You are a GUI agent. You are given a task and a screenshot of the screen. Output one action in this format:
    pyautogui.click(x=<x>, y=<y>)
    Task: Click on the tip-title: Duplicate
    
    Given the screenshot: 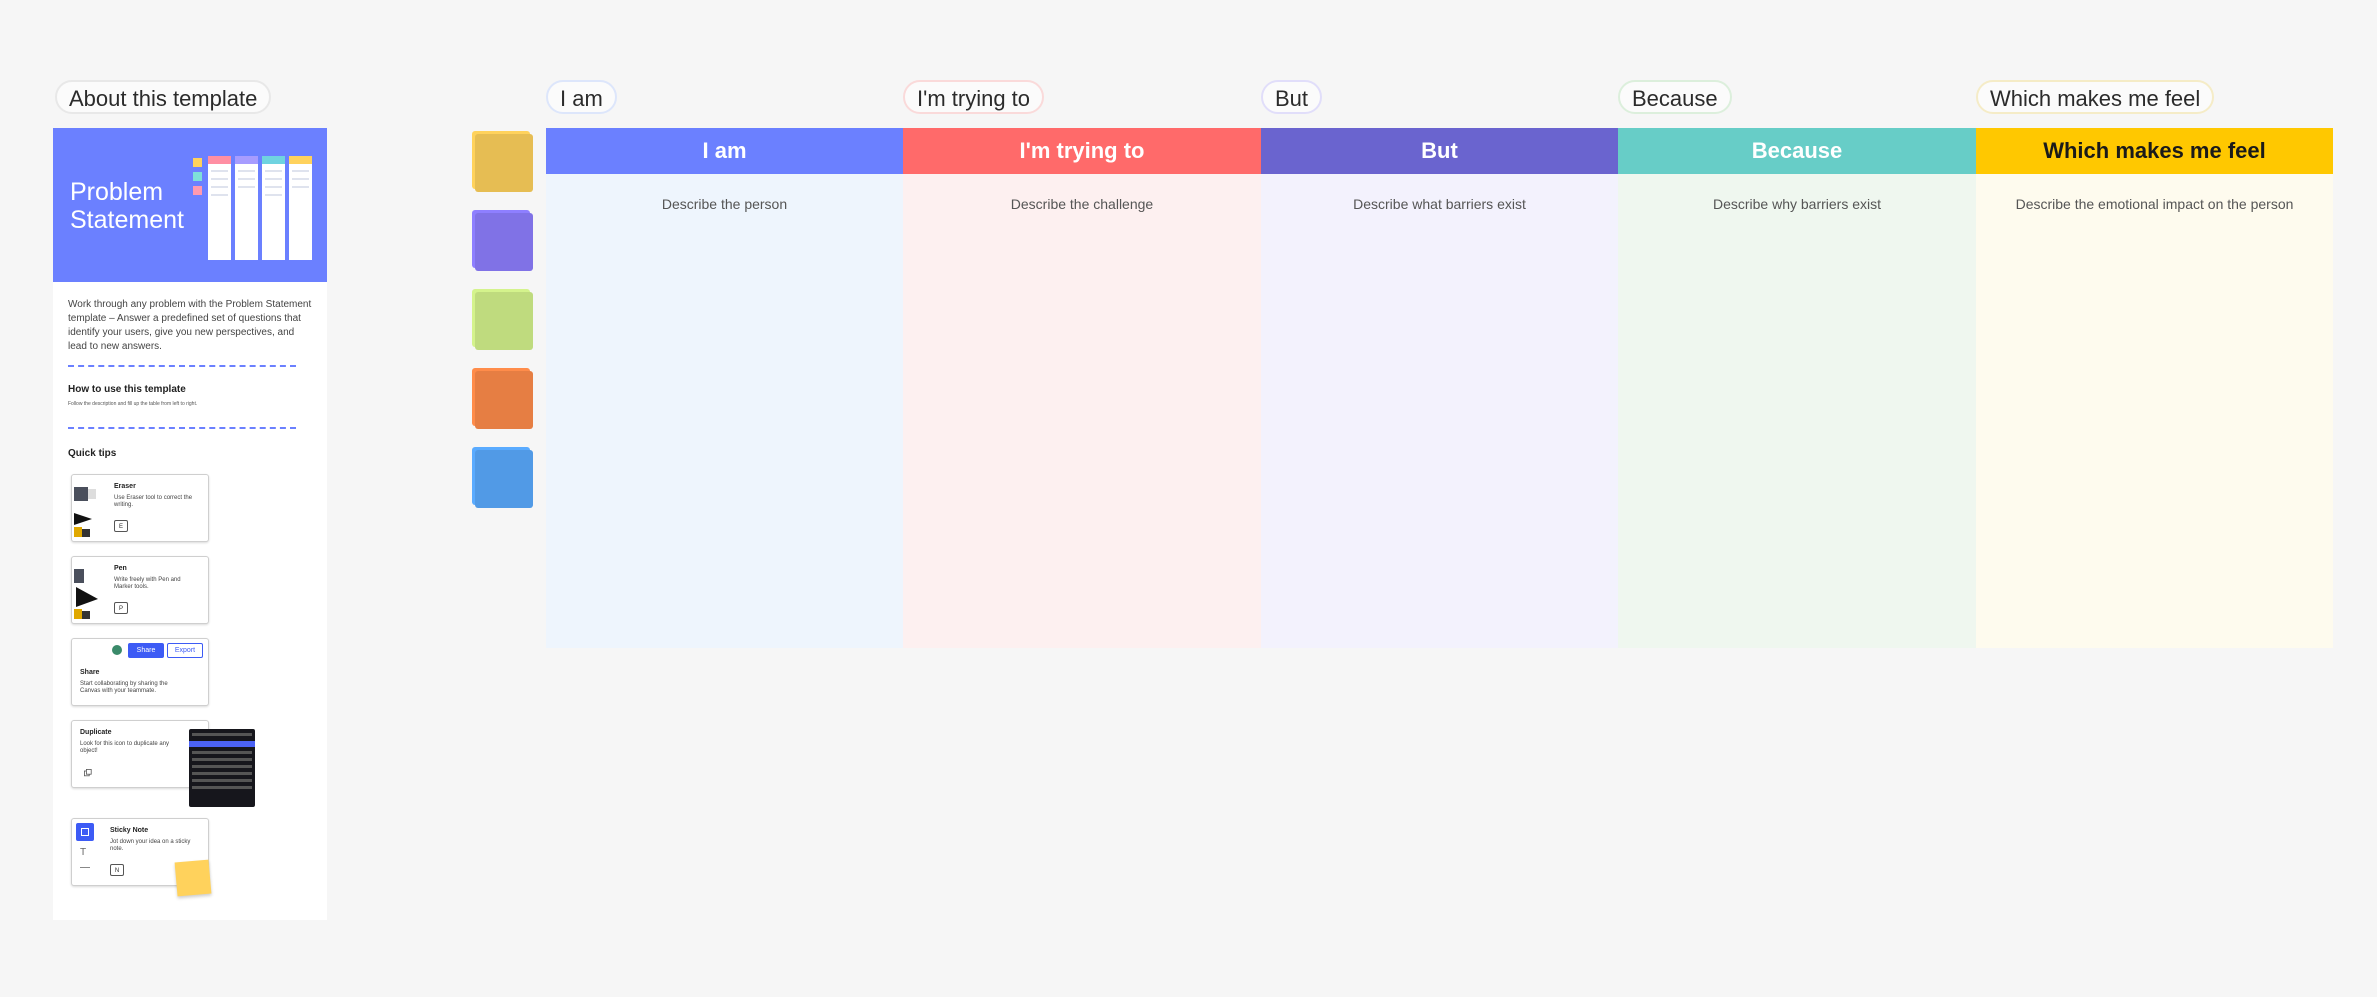 What is the action you would take?
    pyautogui.click(x=96, y=732)
    